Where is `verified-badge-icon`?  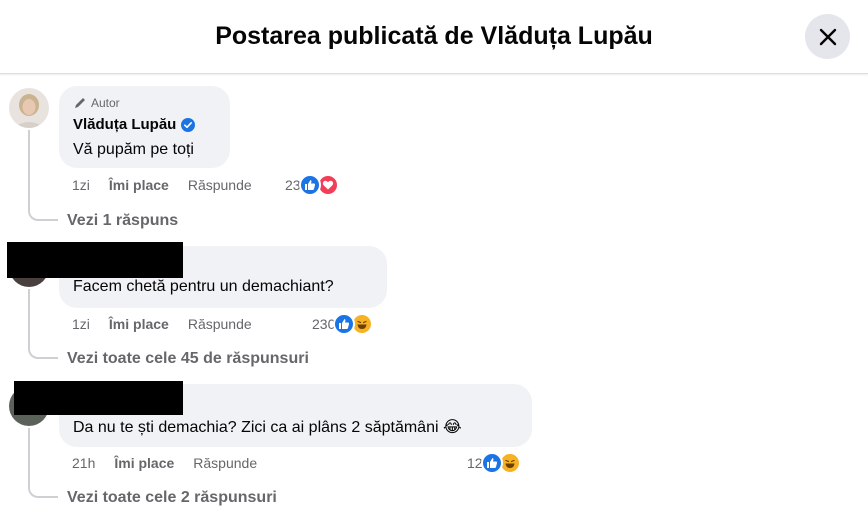 verified-badge-icon is located at coordinates (188, 124).